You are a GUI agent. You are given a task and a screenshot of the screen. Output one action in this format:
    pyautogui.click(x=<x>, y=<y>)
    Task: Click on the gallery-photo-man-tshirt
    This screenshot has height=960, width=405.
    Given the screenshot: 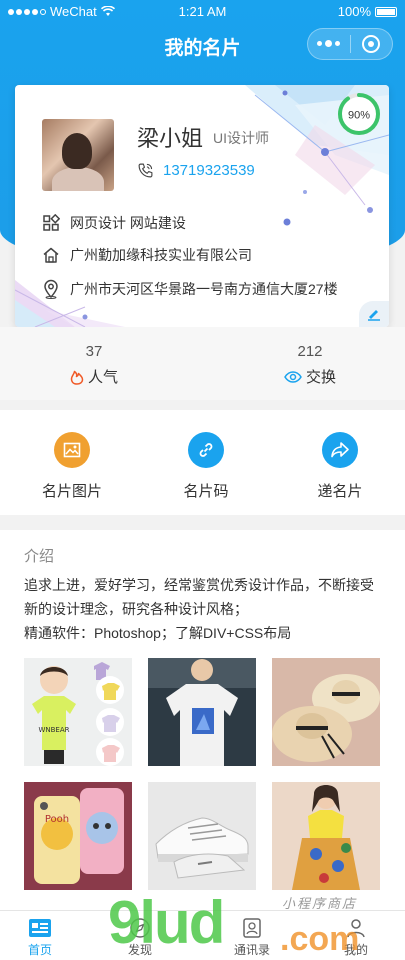 What is the action you would take?
    pyautogui.click(x=202, y=712)
    